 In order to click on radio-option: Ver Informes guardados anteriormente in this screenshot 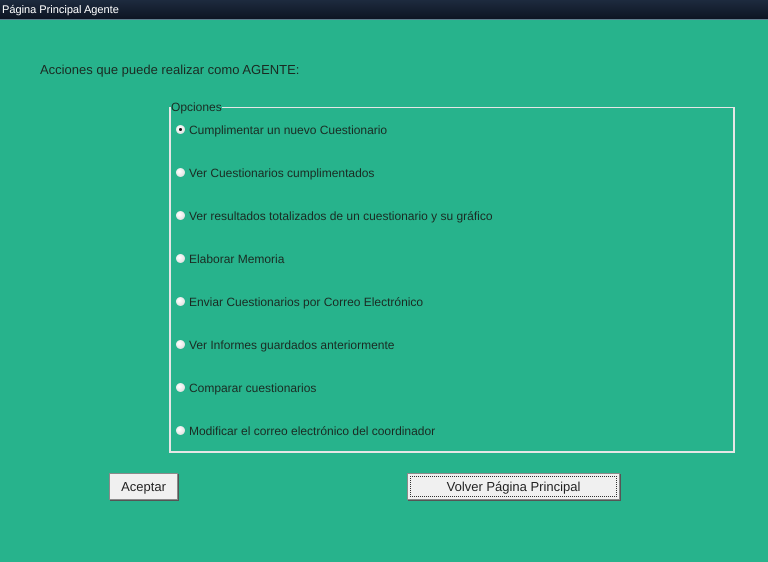, I will do `click(285, 344)`.